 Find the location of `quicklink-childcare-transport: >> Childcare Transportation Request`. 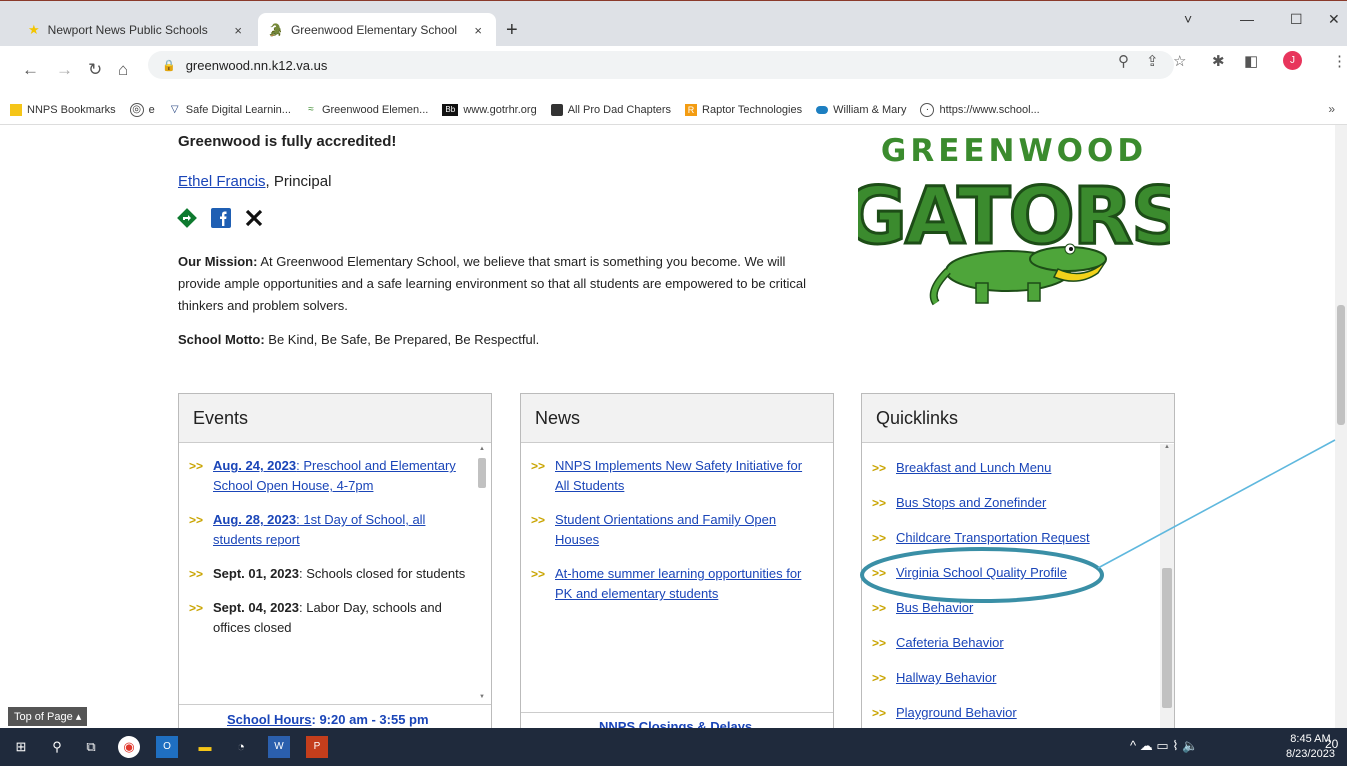

quicklink-childcare-transport: >> Childcare Transportation Request is located at coordinates (1011, 538).